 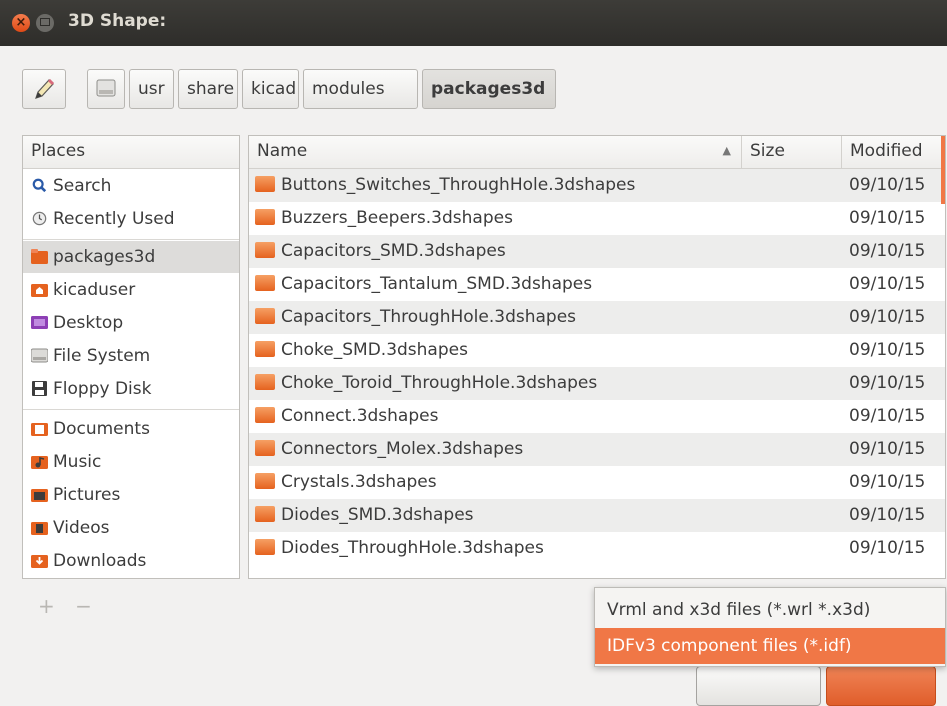 I want to click on file-row: Capacitors_SMD.3dshapes 09/10/15, so click(x=597, y=251).